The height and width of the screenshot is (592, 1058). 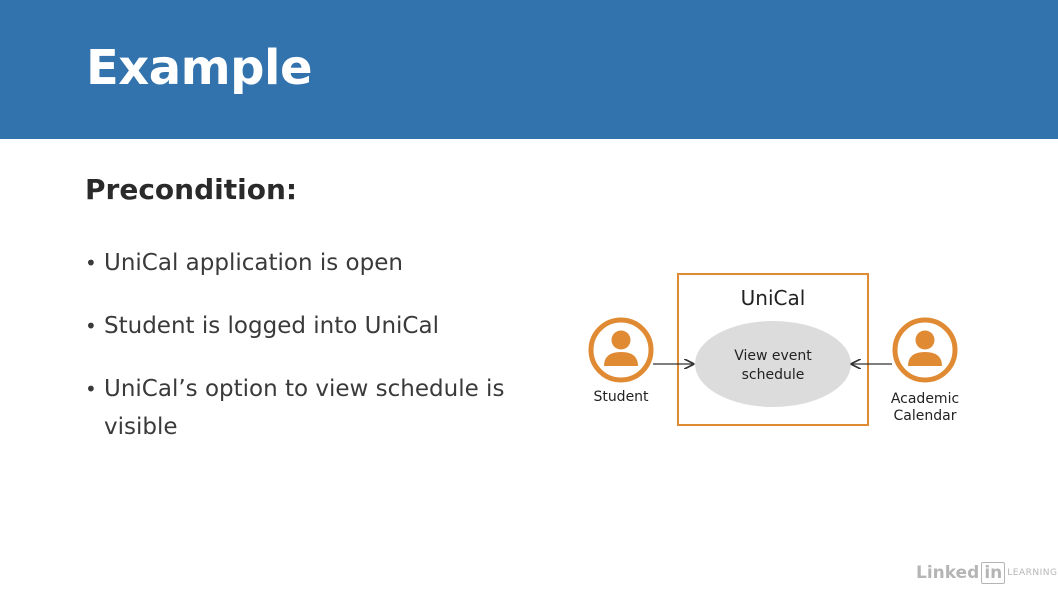 I want to click on watermark-in-logo: in, so click(x=993, y=573).